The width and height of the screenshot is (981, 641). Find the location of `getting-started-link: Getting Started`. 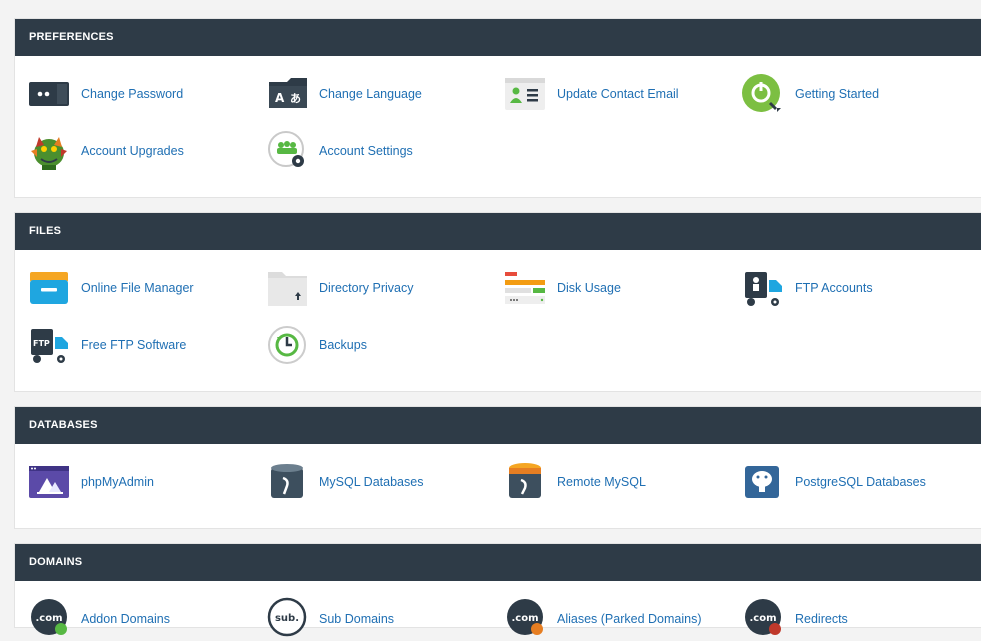

getting-started-link: Getting Started is located at coordinates (856, 94).